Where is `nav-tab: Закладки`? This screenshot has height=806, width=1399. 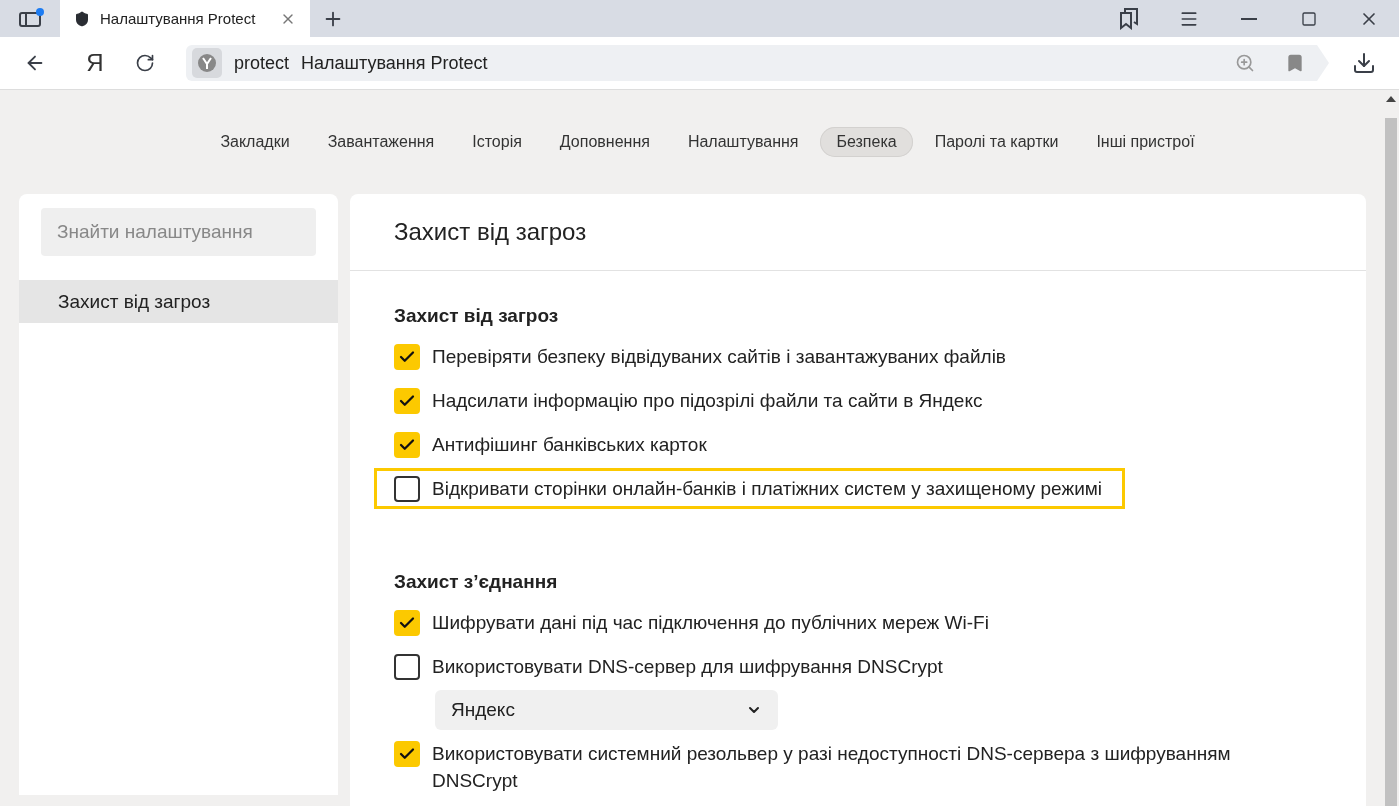
nav-tab: Закладки is located at coordinates (255, 142).